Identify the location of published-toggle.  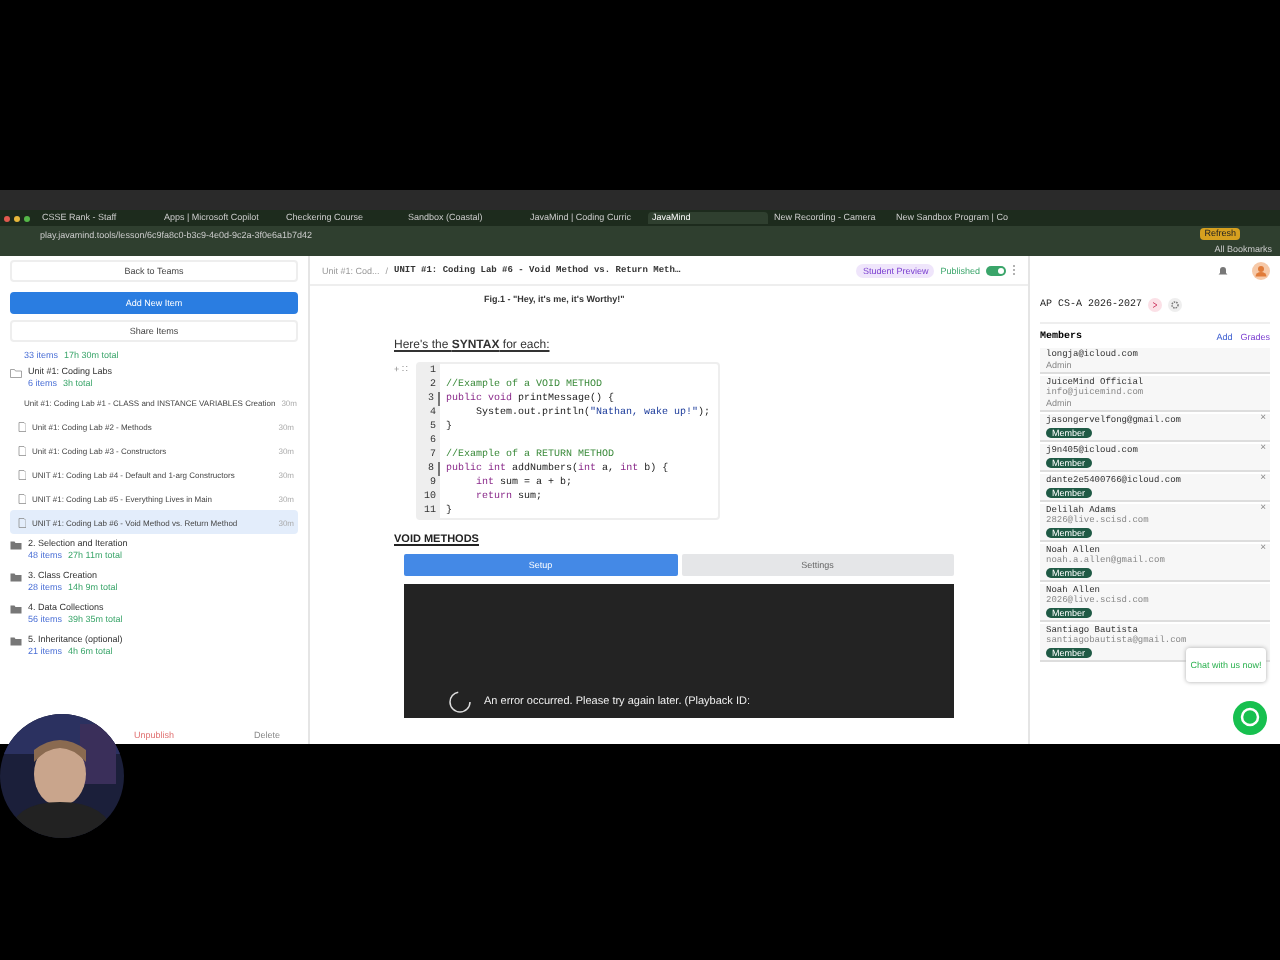
(996, 270).